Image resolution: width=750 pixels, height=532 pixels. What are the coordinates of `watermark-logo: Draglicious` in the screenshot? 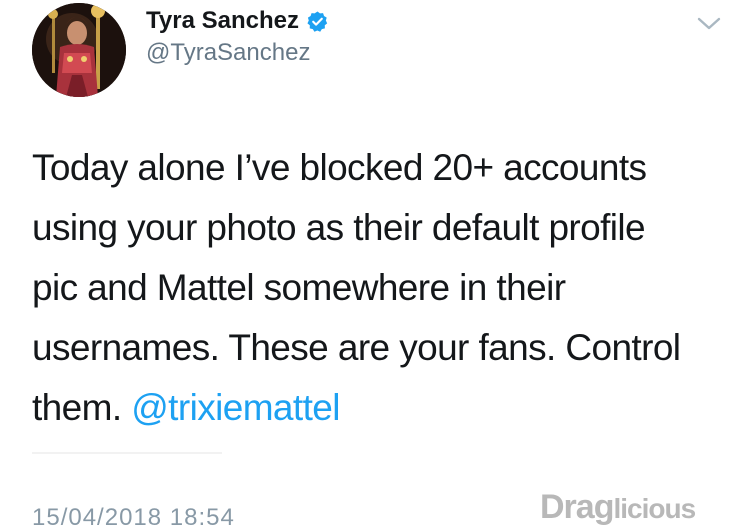 It's located at (618, 507).